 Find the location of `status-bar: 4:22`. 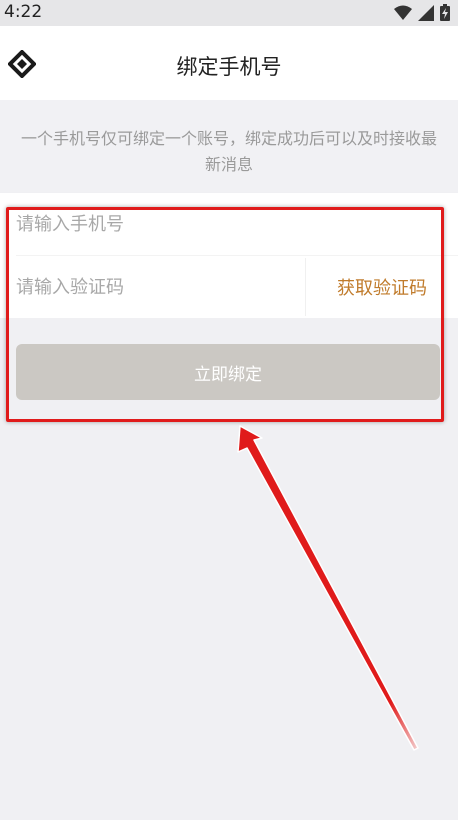

status-bar: 4:22 is located at coordinates (229, 13).